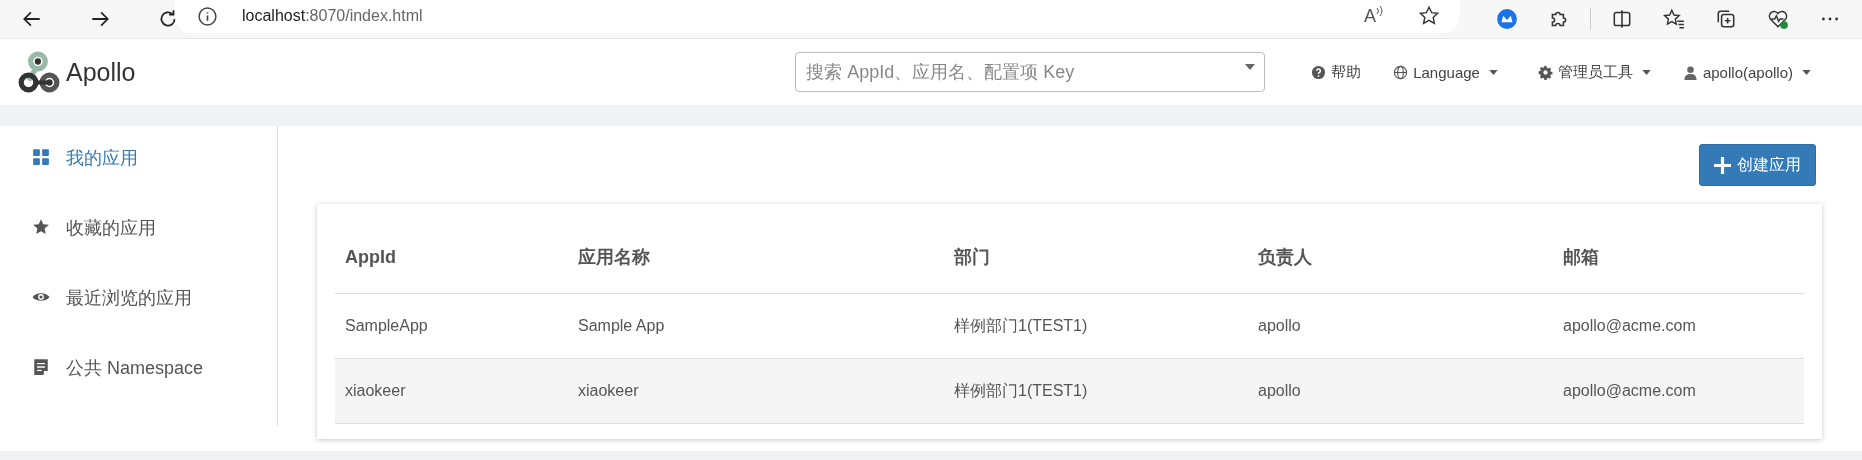 The width and height of the screenshot is (1862, 460). I want to click on health-heart-icon, so click(1778, 19).